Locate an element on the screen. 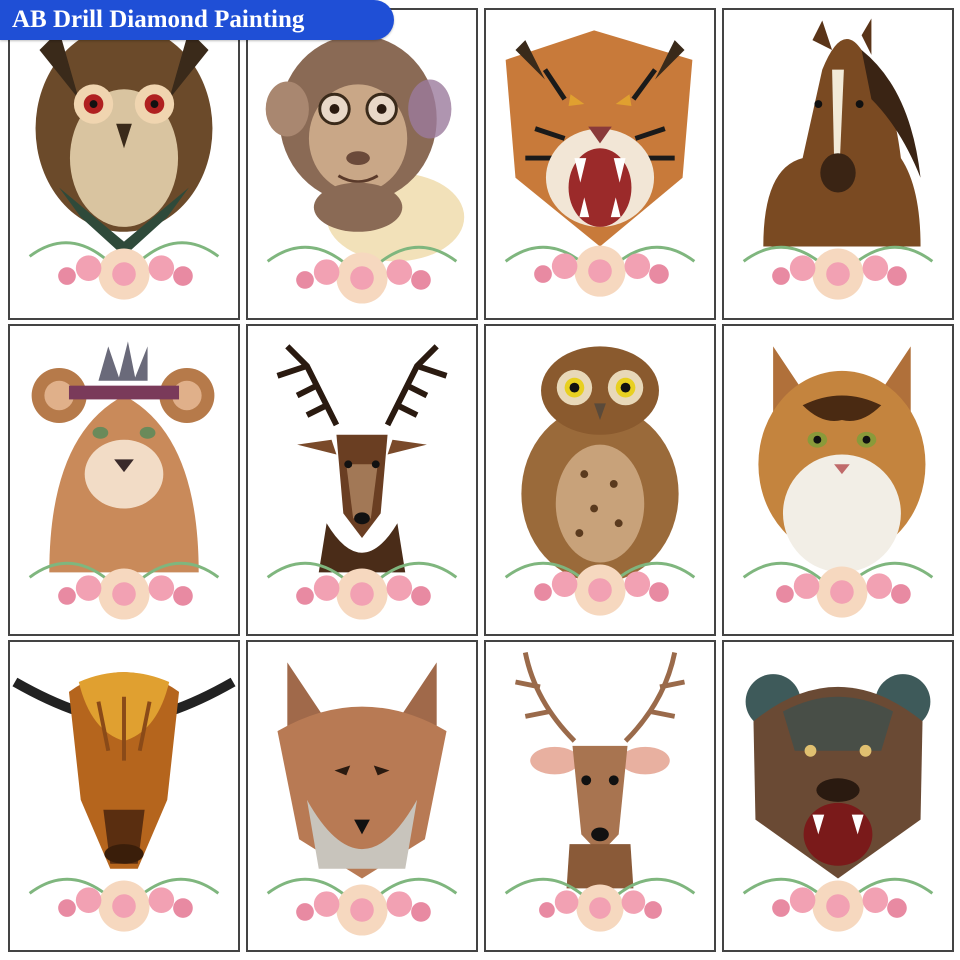  painting-card-bear is located at coordinates (838, 796).